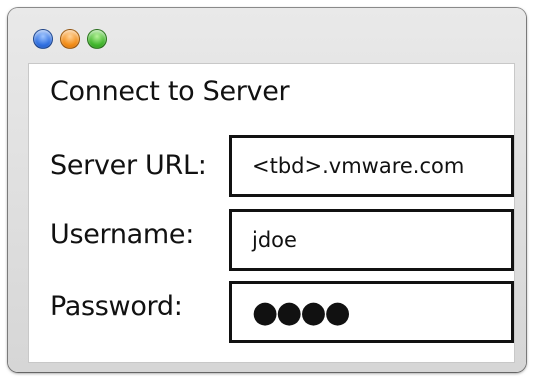 Image resolution: width=537 pixels, height=383 pixels. Describe the element at coordinates (43, 39) in the screenshot. I see `close-button` at that location.